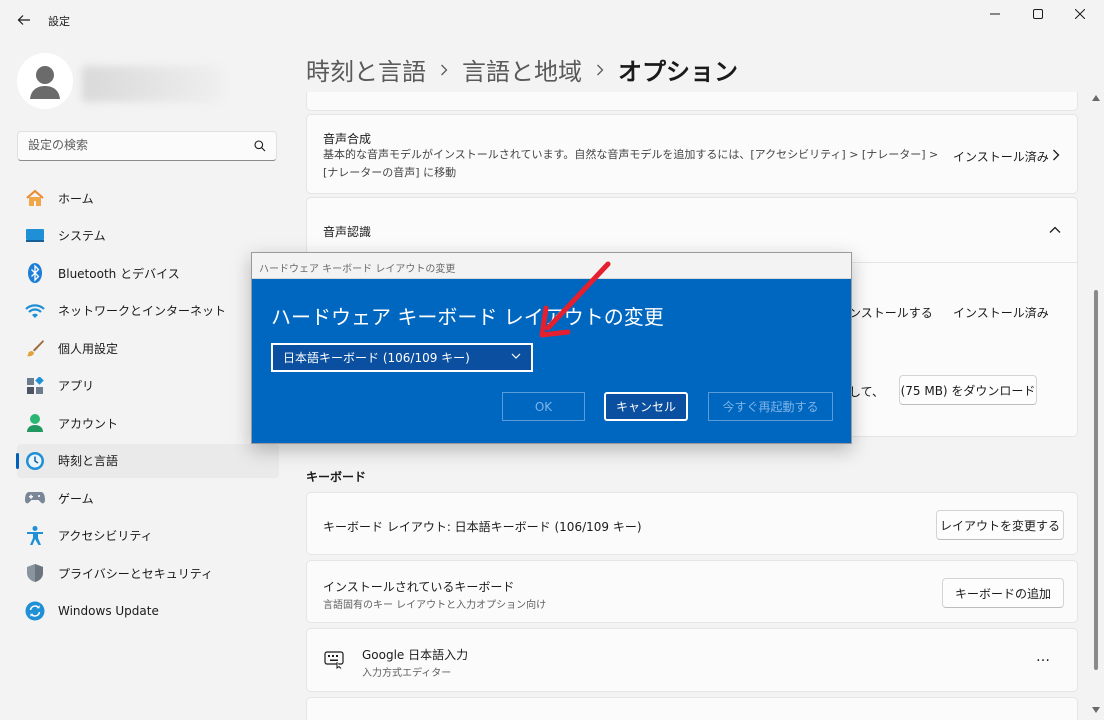 This screenshot has width=1104, height=720. What do you see at coordinates (35, 461) in the screenshot?
I see `time-language-icon` at bounding box center [35, 461].